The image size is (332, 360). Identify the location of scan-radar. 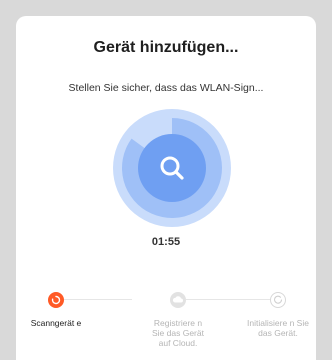
(172, 168).